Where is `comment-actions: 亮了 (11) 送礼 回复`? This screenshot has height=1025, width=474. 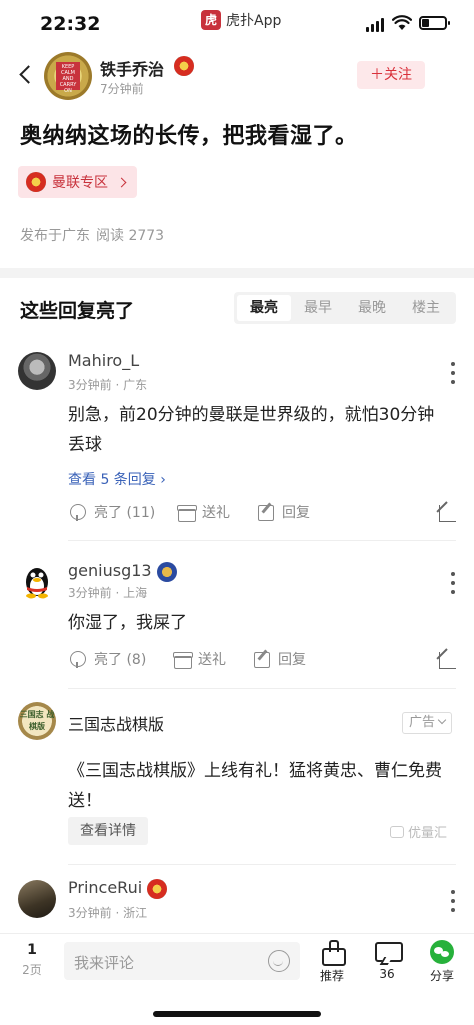 comment-actions: 亮了 (11) 送礼 回复 is located at coordinates (263, 515).